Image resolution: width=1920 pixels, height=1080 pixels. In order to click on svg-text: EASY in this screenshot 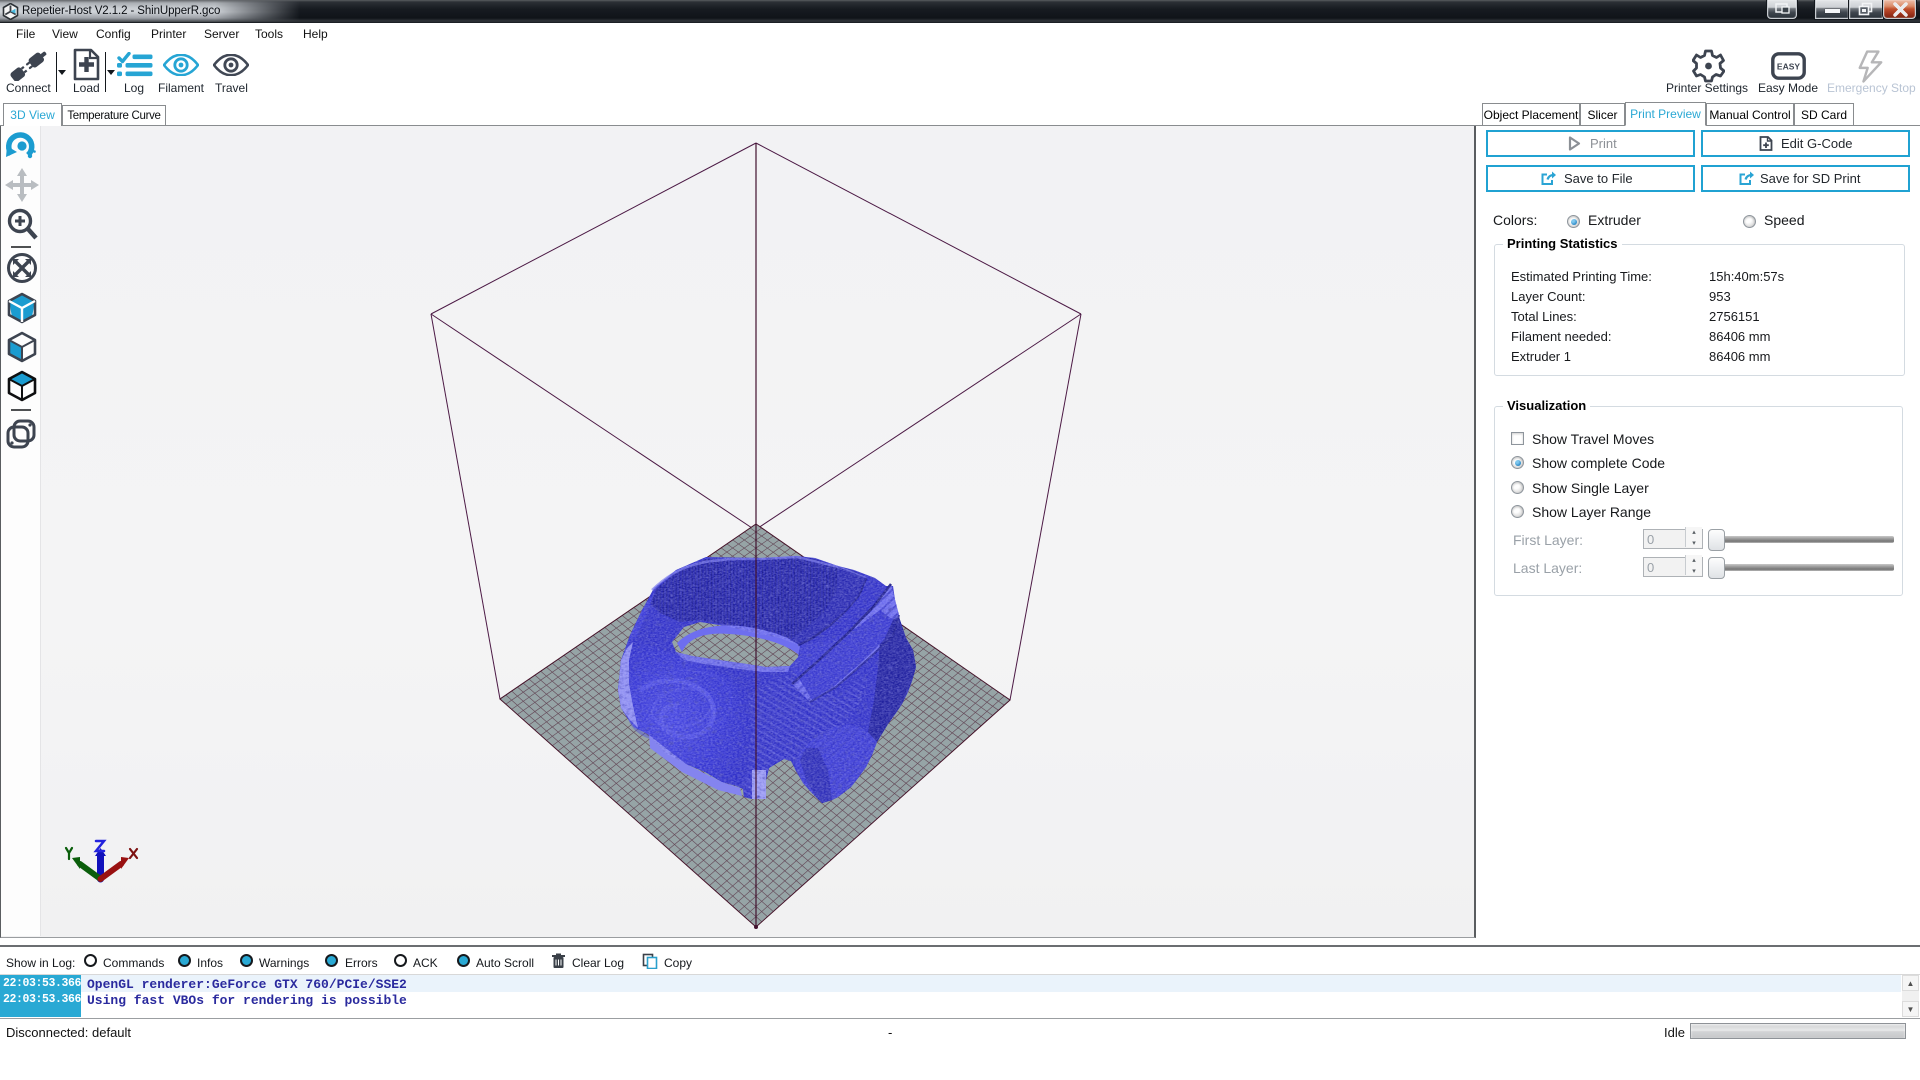, I will do `click(1788, 67)`.